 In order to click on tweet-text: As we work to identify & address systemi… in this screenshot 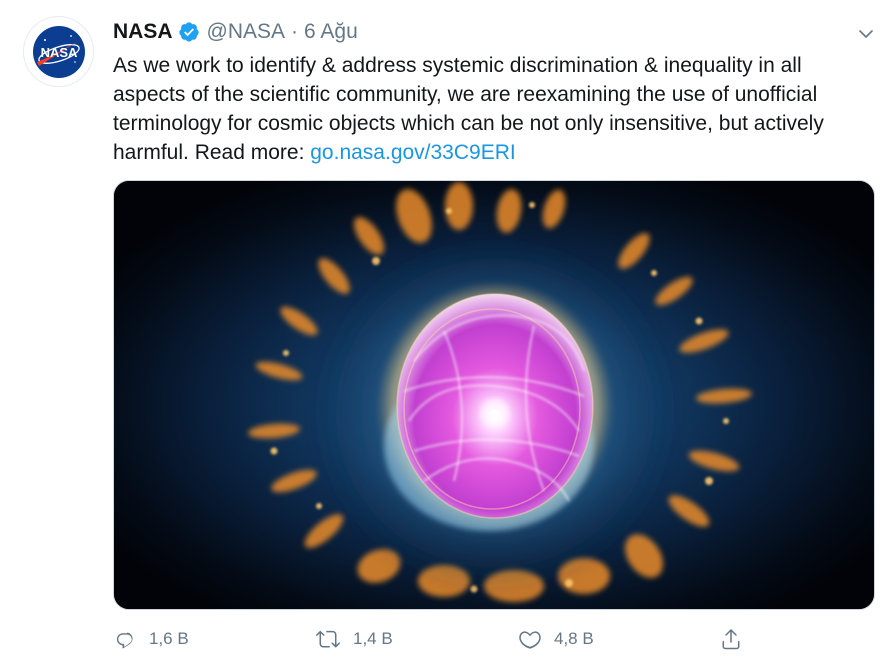, I will do `click(495, 109)`.